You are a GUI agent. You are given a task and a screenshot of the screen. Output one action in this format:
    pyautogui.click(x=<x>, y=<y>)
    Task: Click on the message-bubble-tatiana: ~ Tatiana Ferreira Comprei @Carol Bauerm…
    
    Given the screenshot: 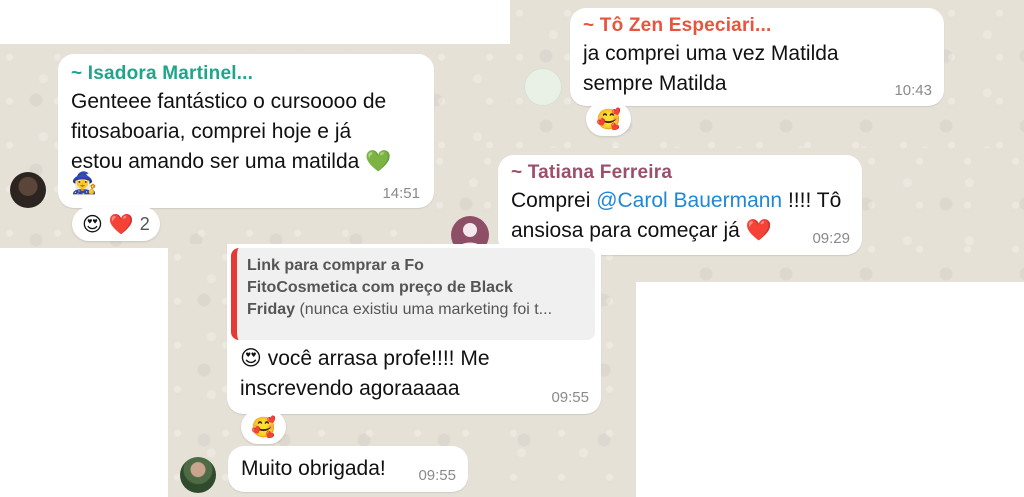 What is the action you would take?
    pyautogui.click(x=680, y=205)
    